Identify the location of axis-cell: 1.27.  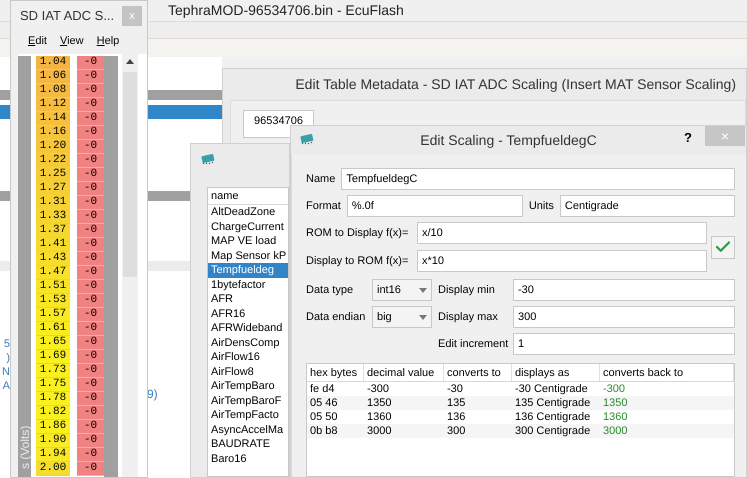
(53, 189).